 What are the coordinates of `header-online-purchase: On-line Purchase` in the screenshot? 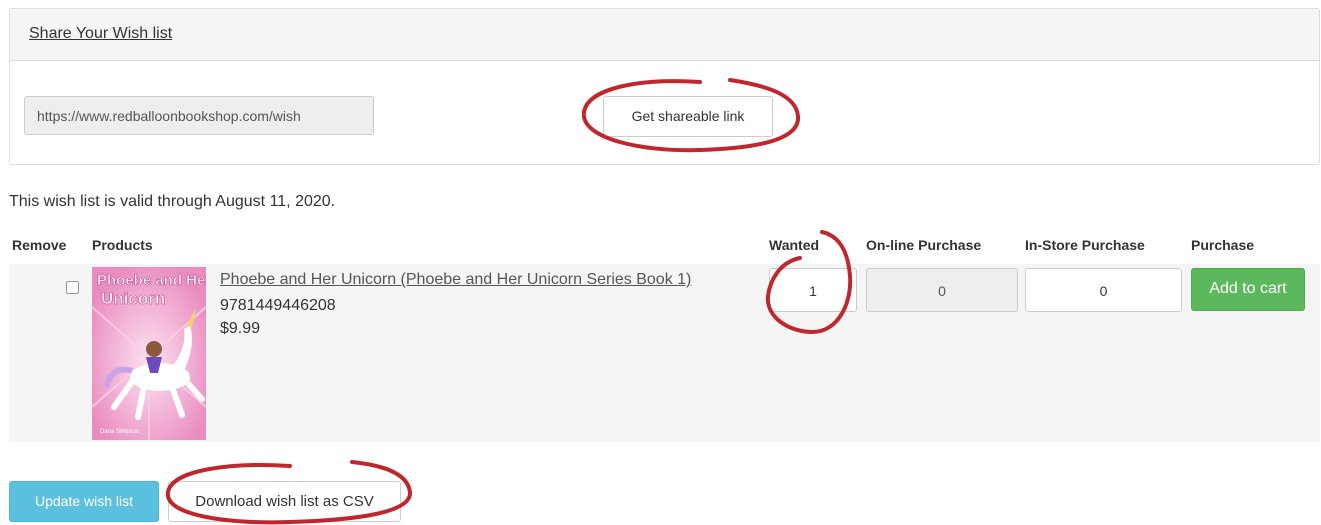 It's located at (924, 245).